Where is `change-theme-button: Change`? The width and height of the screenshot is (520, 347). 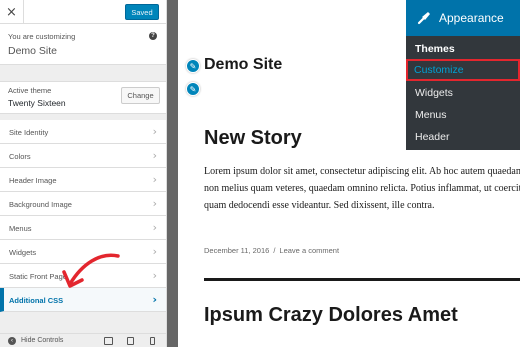
change-theme-button: Change is located at coordinates (140, 95).